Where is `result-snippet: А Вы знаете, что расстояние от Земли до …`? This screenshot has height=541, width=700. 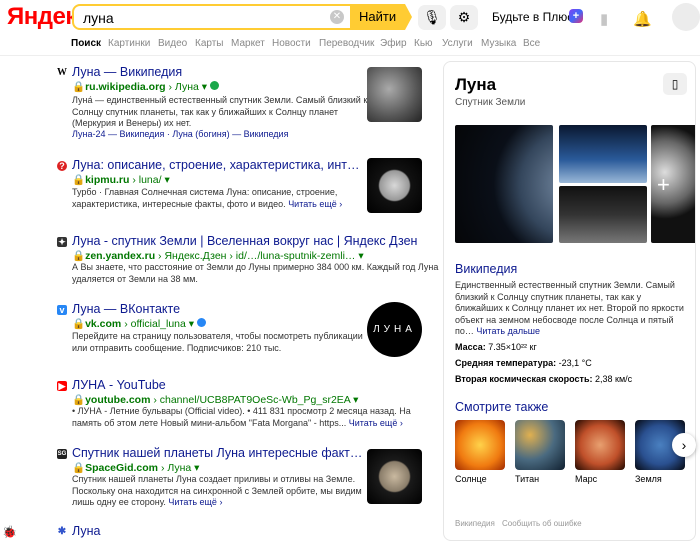
result-snippet: А Вы знаете, что расстояние от Земли до … is located at coordinates (255, 273).